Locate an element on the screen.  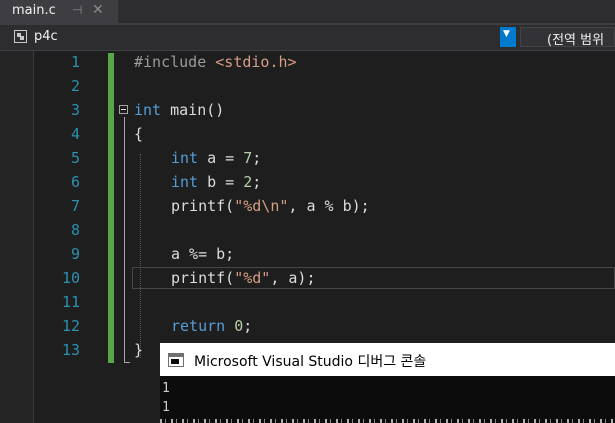
line-number: 8 is located at coordinates (75, 230).